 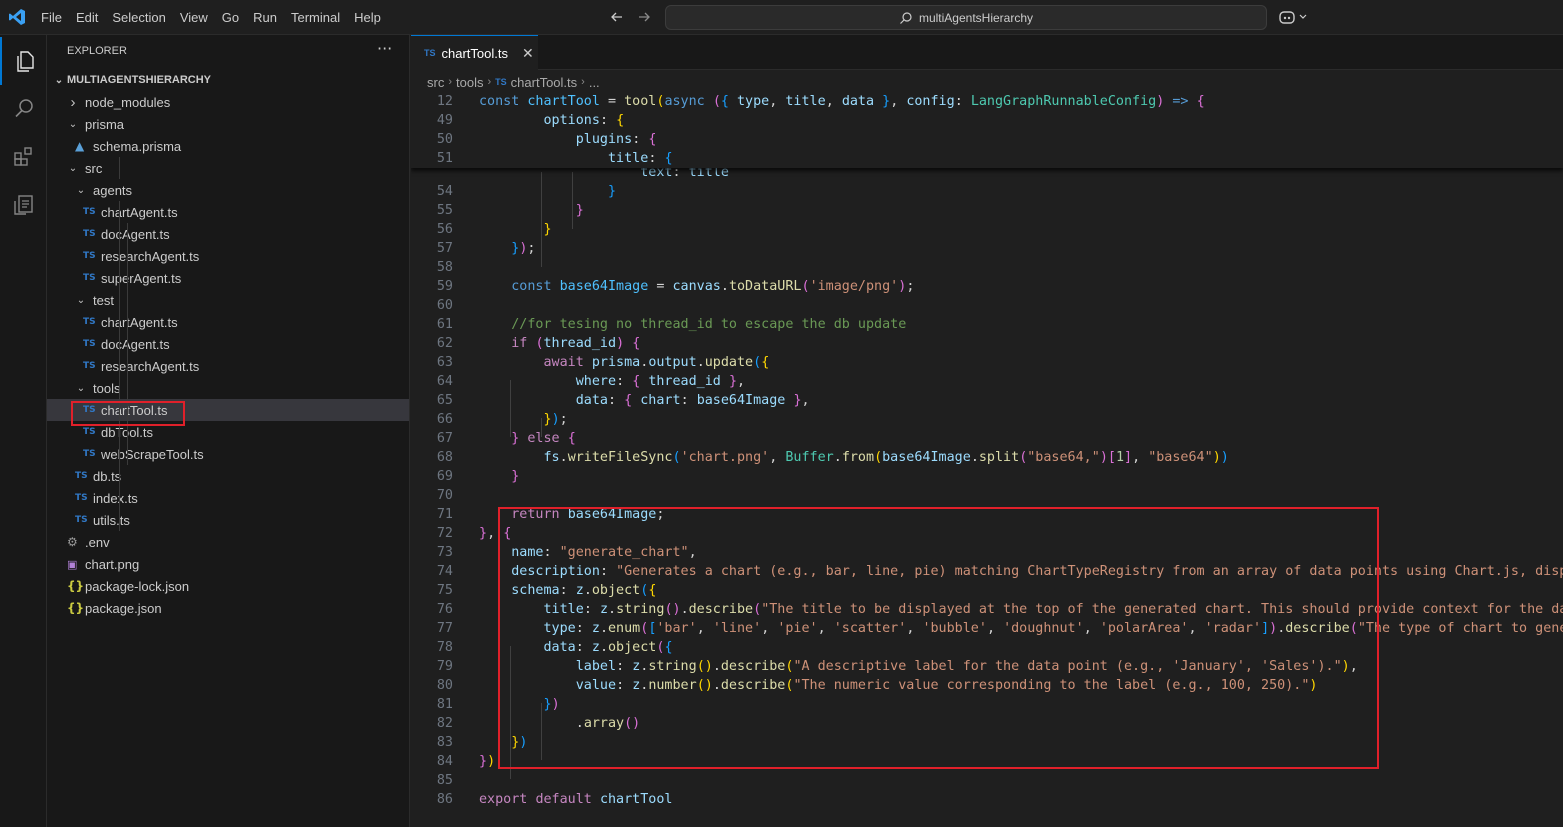 I want to click on tree-folder: ⌄ src, so click(x=228, y=168).